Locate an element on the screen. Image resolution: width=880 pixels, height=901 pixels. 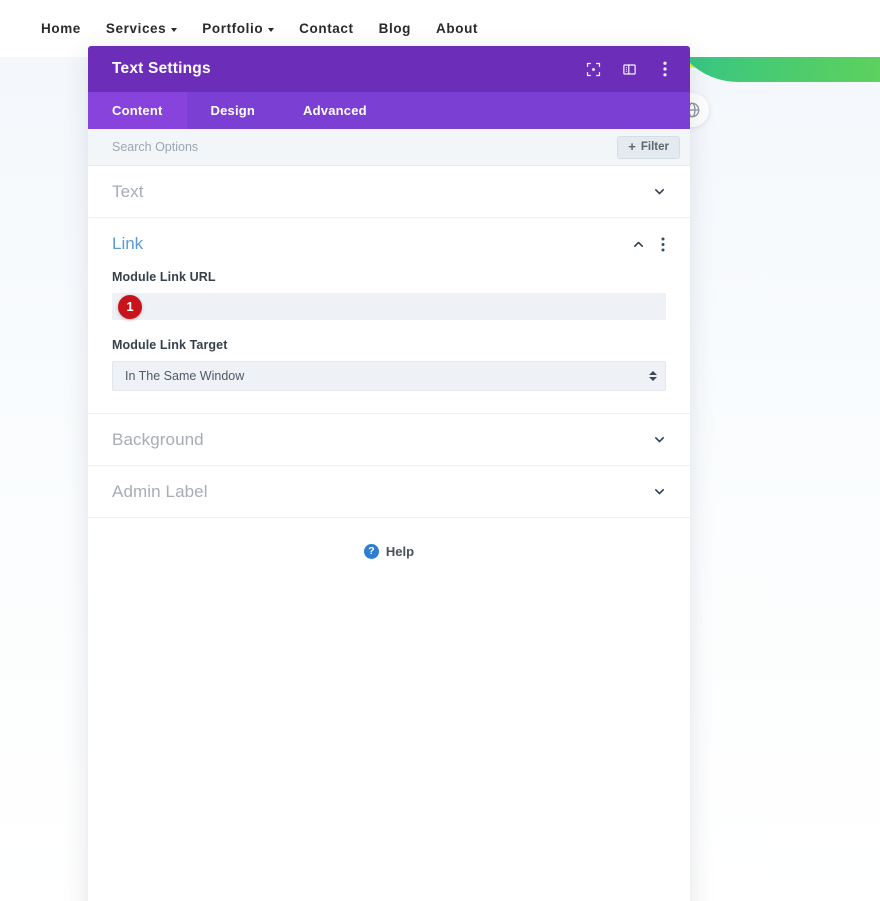
nav-item-label: Home is located at coordinates (61, 28).